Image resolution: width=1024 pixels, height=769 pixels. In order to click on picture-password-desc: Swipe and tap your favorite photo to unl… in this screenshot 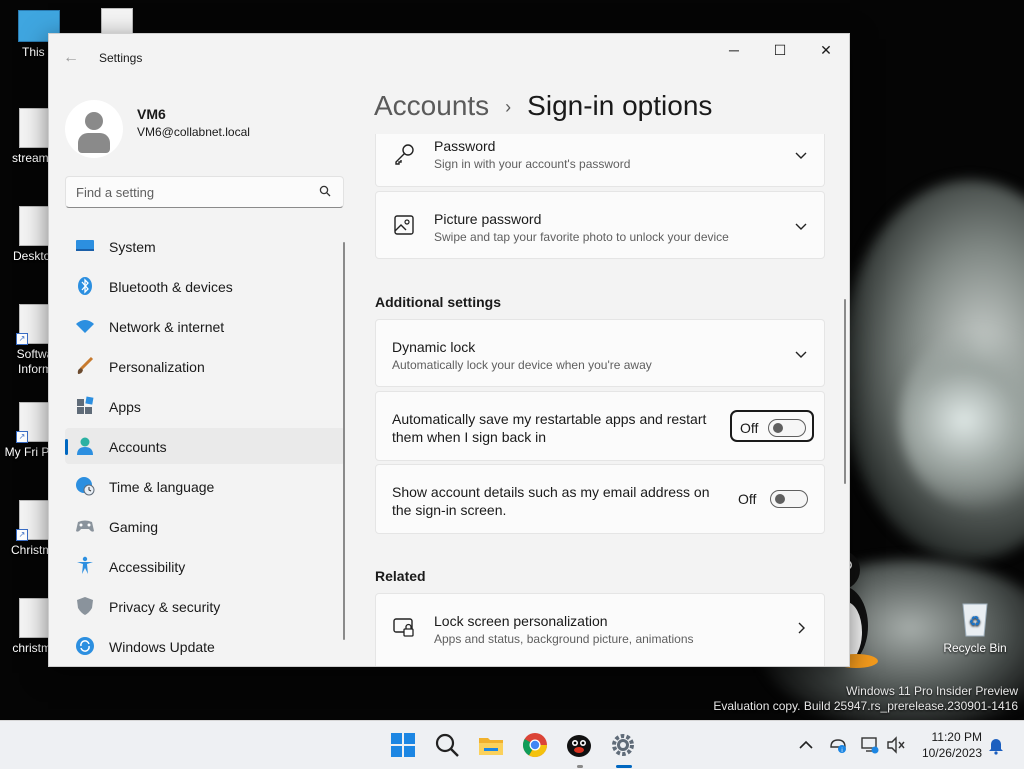, I will do `click(581, 237)`.